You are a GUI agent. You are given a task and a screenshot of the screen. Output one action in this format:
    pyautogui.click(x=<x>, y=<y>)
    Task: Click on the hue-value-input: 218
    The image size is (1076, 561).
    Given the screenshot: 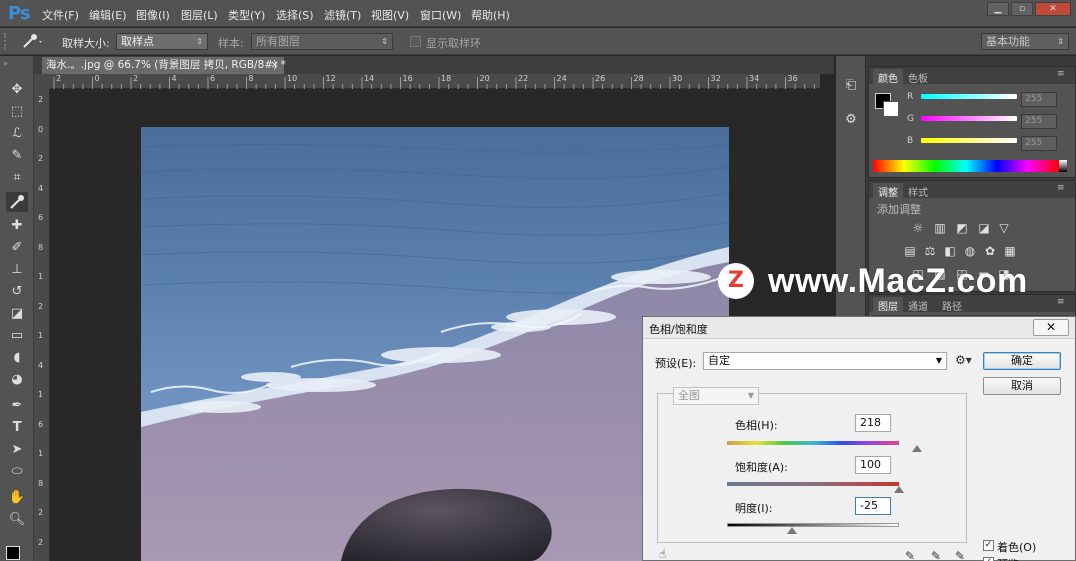 What is the action you would take?
    pyautogui.click(x=873, y=423)
    